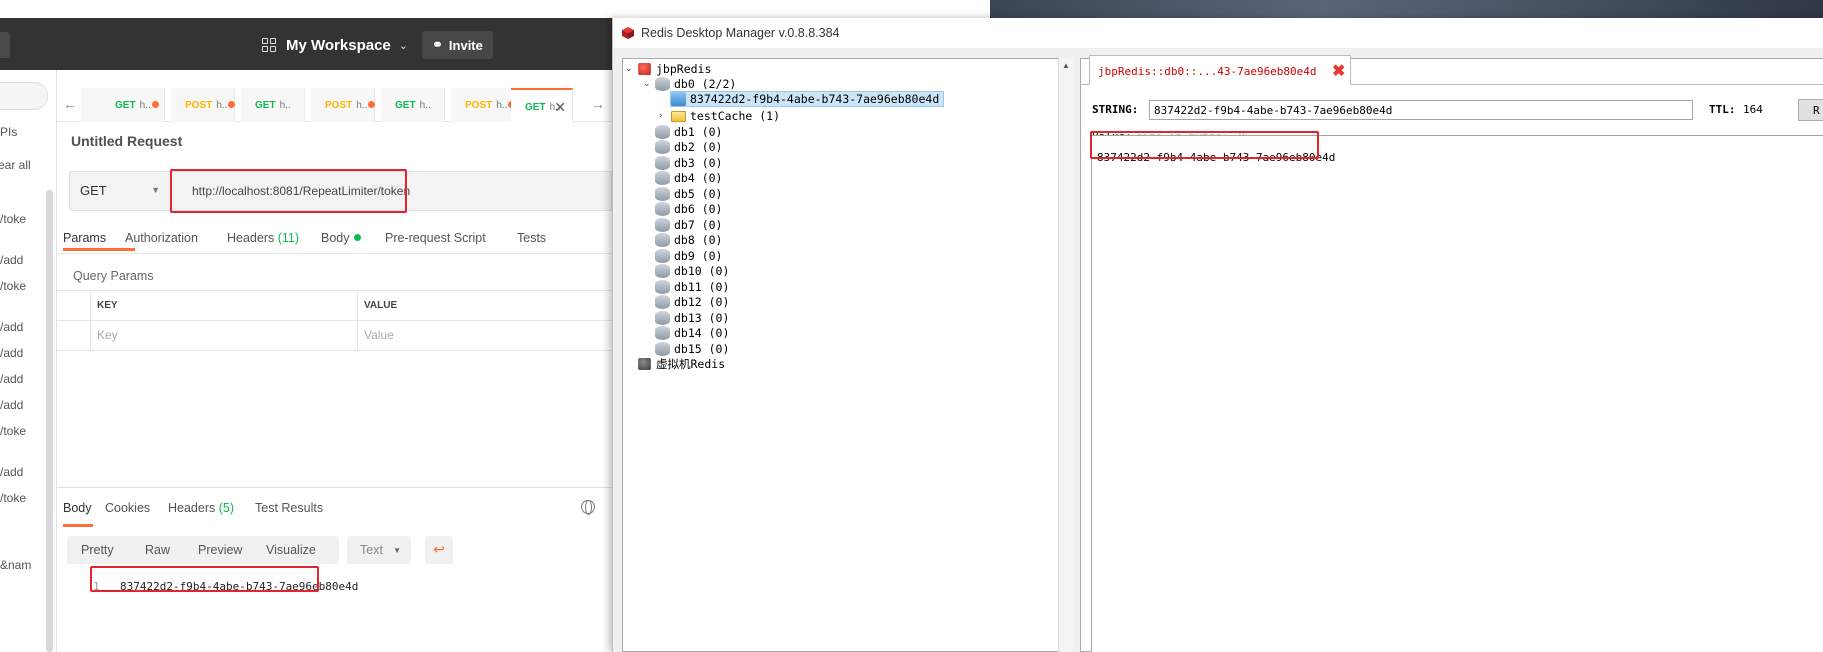 The width and height of the screenshot is (1823, 652). What do you see at coordinates (698, 256) in the screenshot?
I see `db-label: db9 (0)` at bounding box center [698, 256].